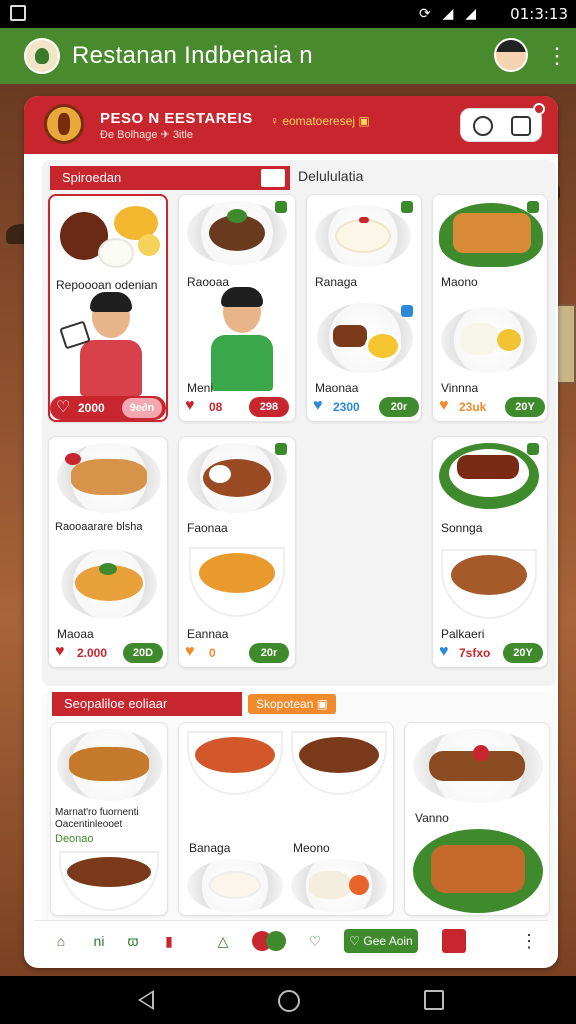  Describe the element at coordinates (64, 124) in the screenshot. I see `restaurant-logo-icon` at that location.